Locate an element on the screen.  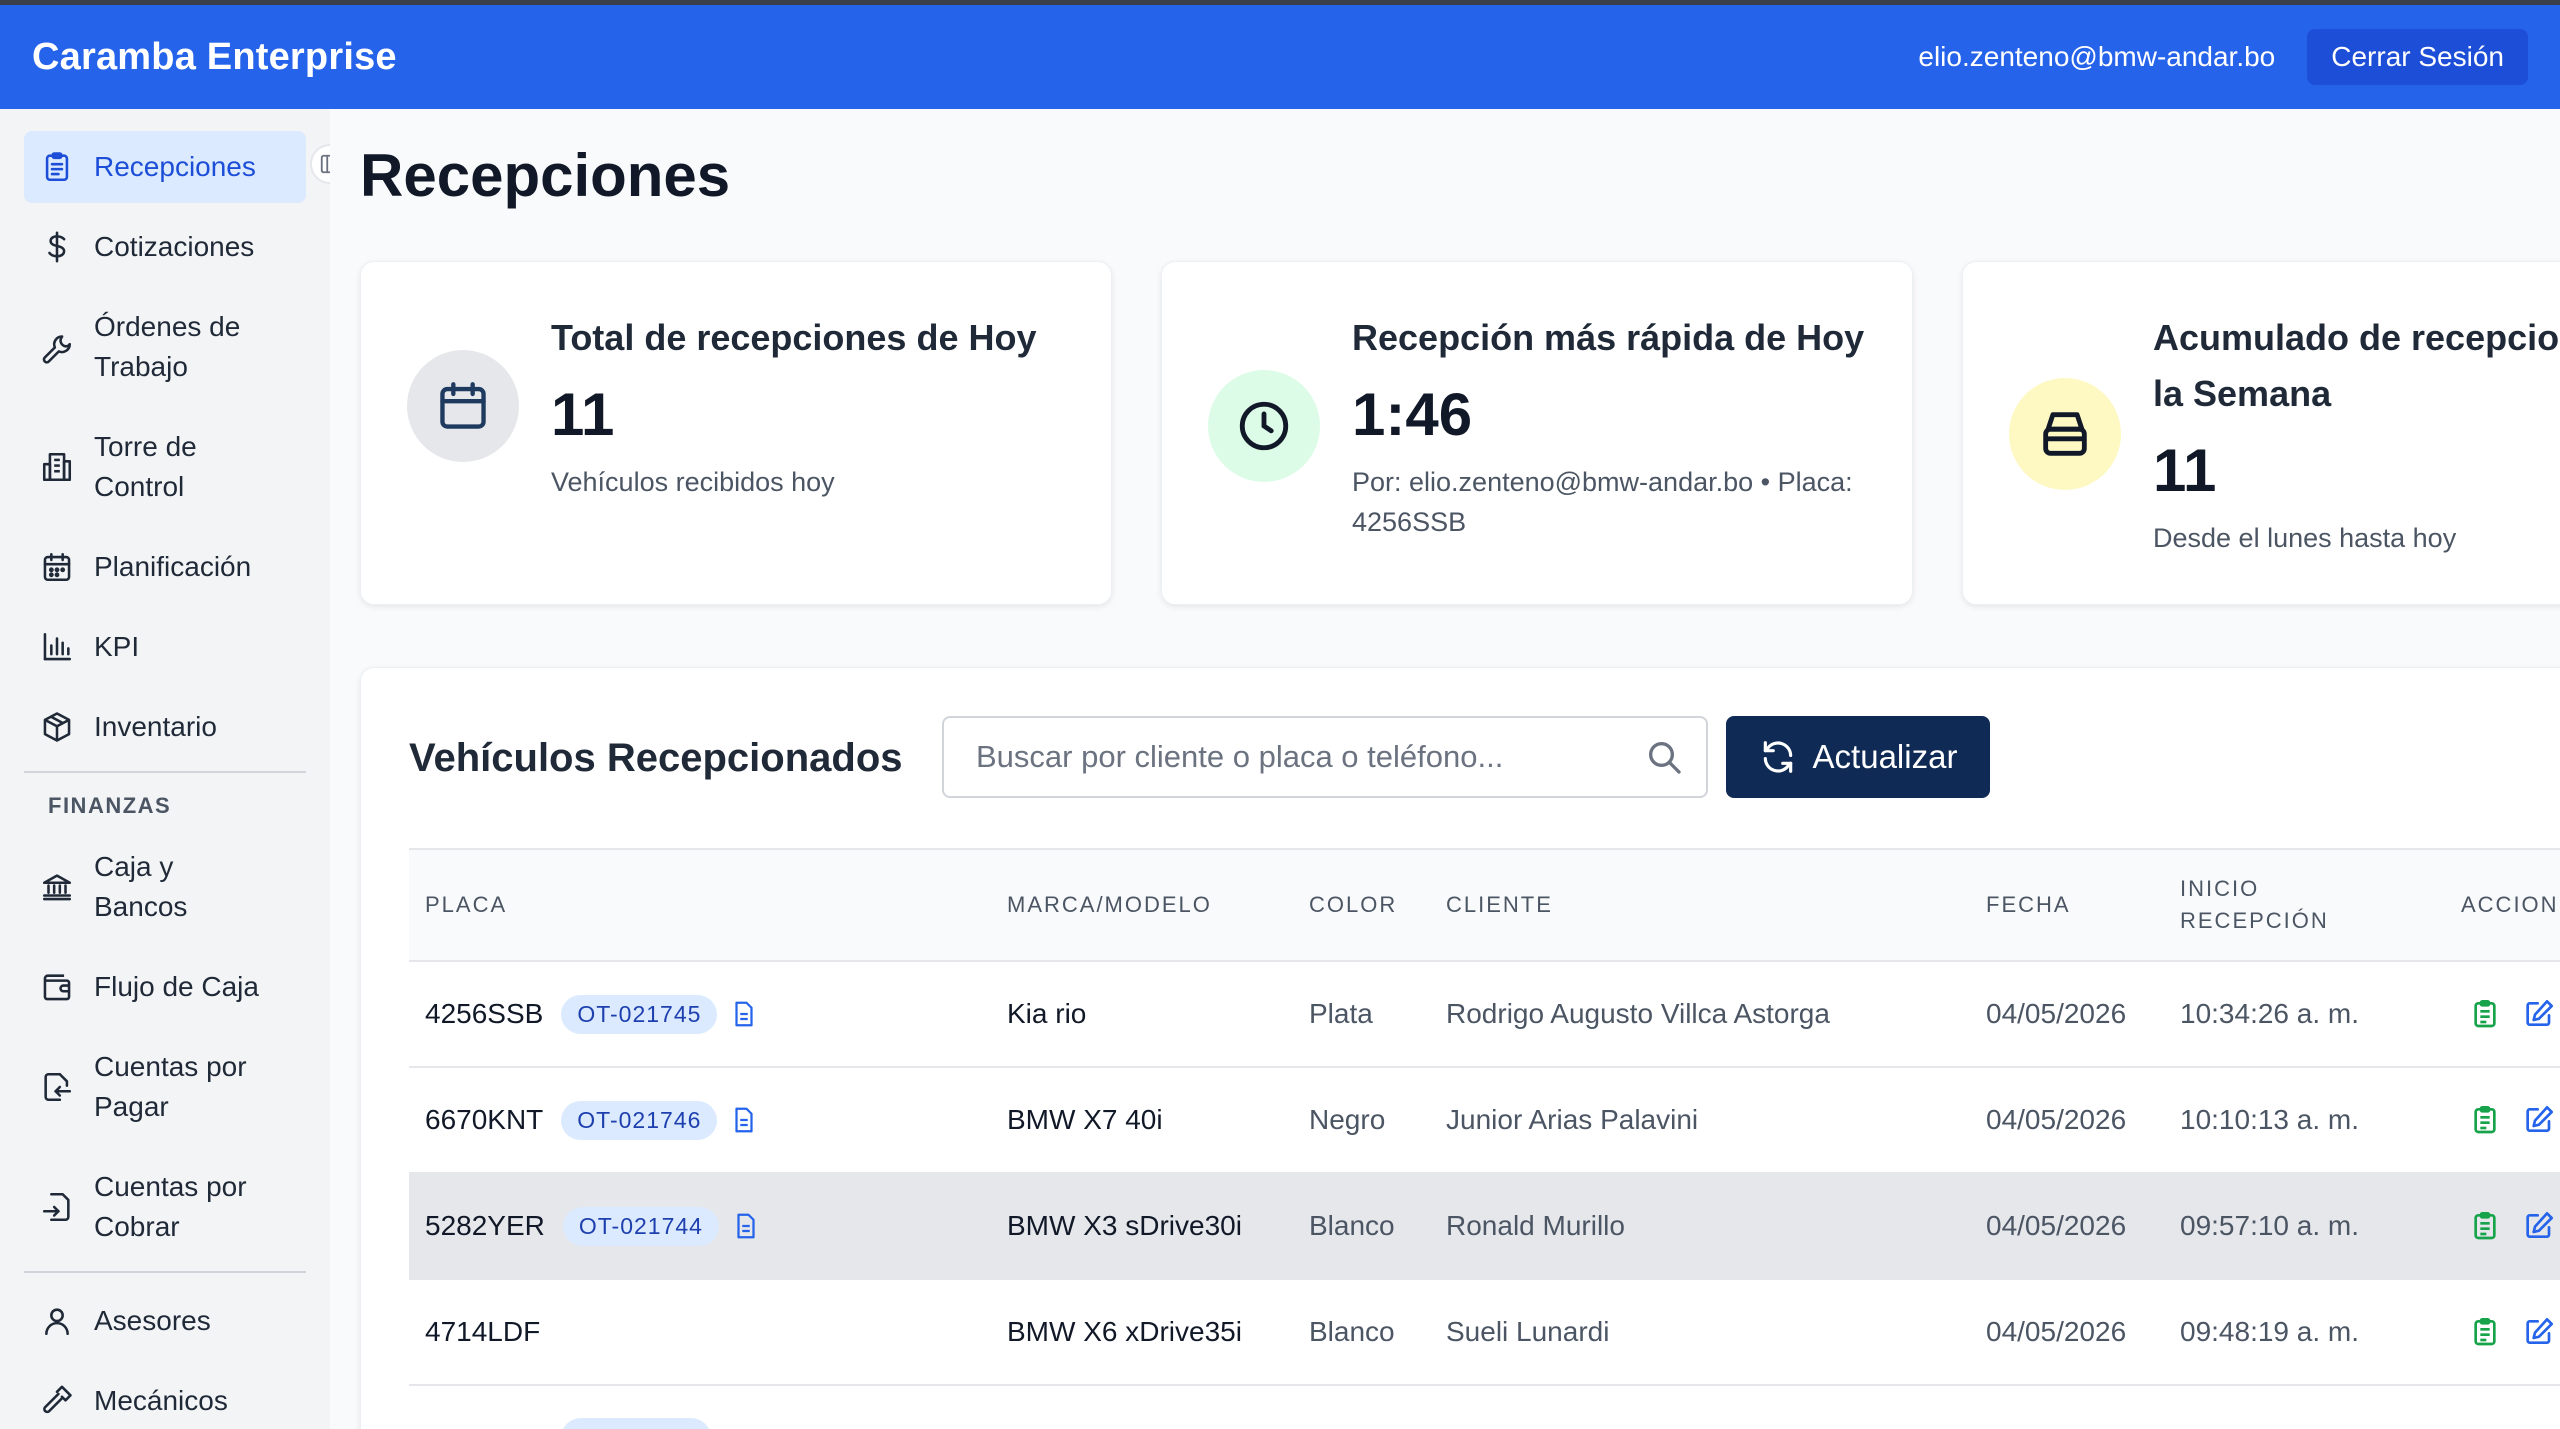
sidebar-item-label: Flujo de Caja is located at coordinates (176, 986).